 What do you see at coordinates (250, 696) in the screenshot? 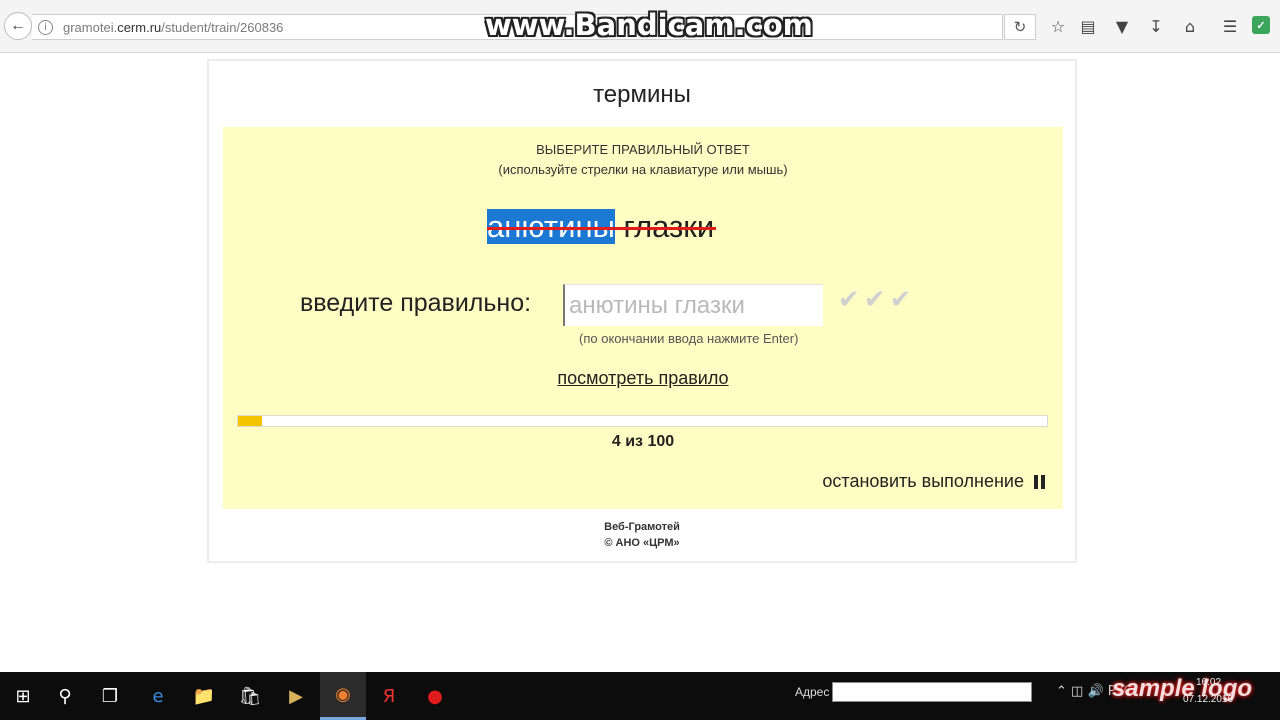
I see `store-icon: 🛍` at bounding box center [250, 696].